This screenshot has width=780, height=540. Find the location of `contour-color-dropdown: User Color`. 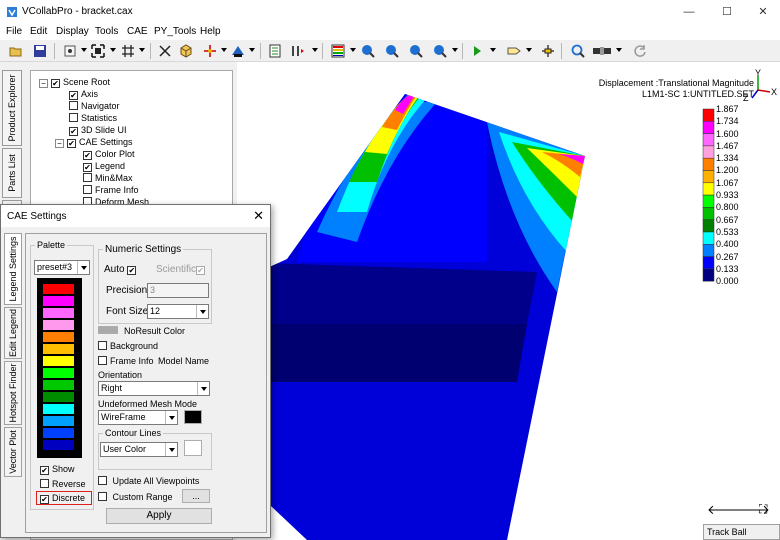

contour-color-dropdown: User Color is located at coordinates (139, 449).